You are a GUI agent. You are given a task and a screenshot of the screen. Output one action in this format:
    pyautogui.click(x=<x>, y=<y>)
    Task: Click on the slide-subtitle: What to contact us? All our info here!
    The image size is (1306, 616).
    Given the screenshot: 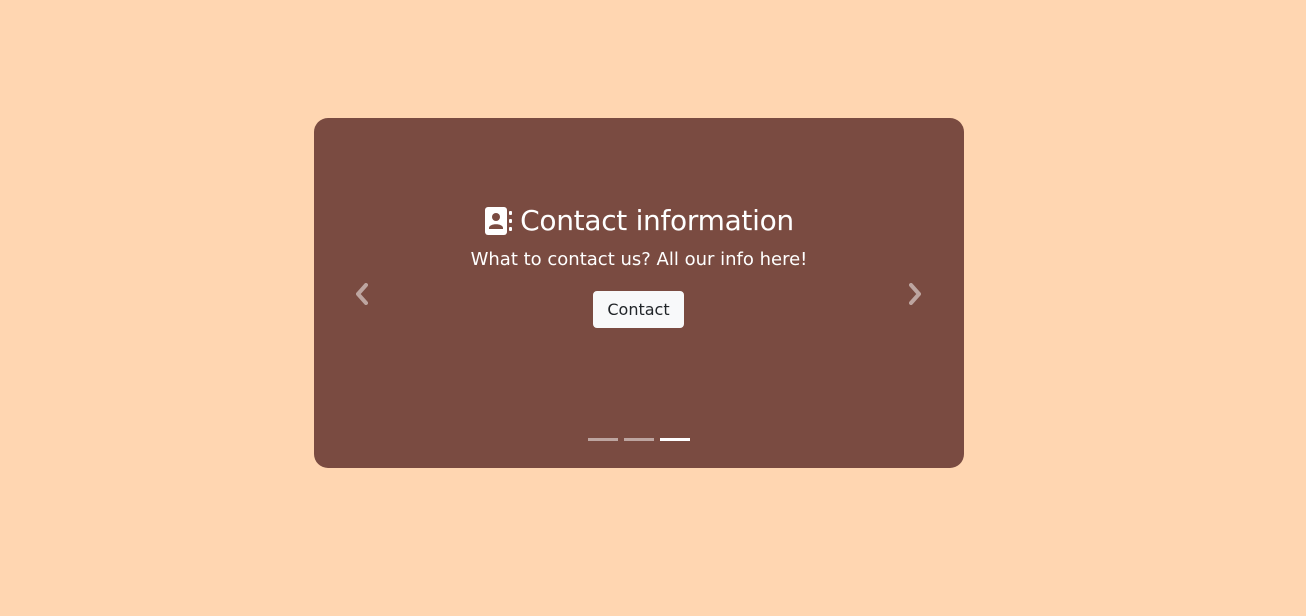 What is the action you would take?
    pyautogui.click(x=639, y=259)
    